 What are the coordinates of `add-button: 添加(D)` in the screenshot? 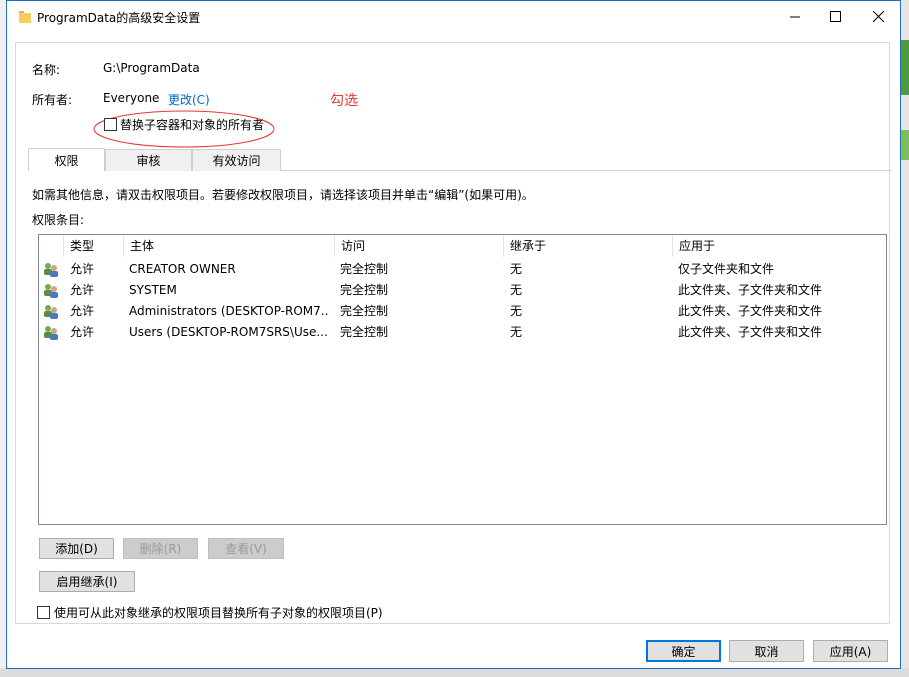 It's located at (76, 548).